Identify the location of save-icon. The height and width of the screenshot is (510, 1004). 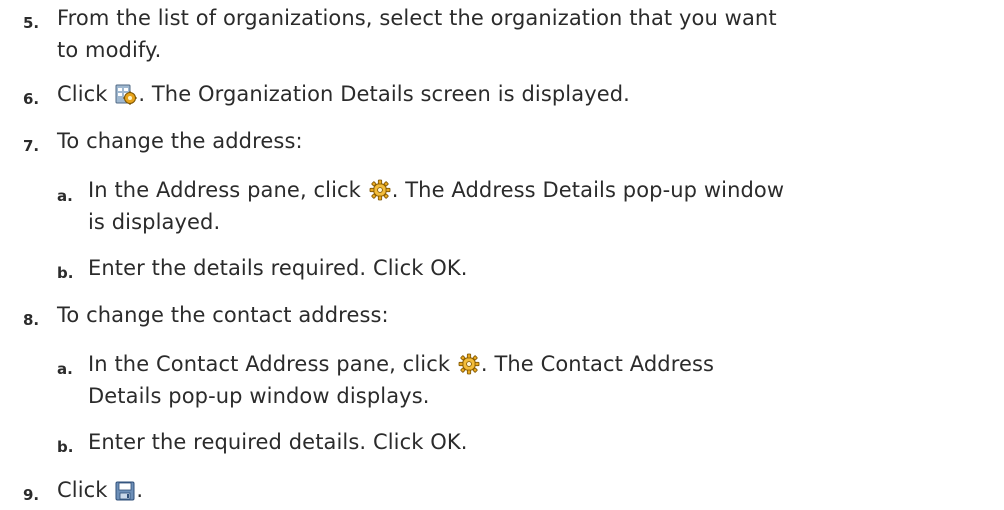
(125, 491).